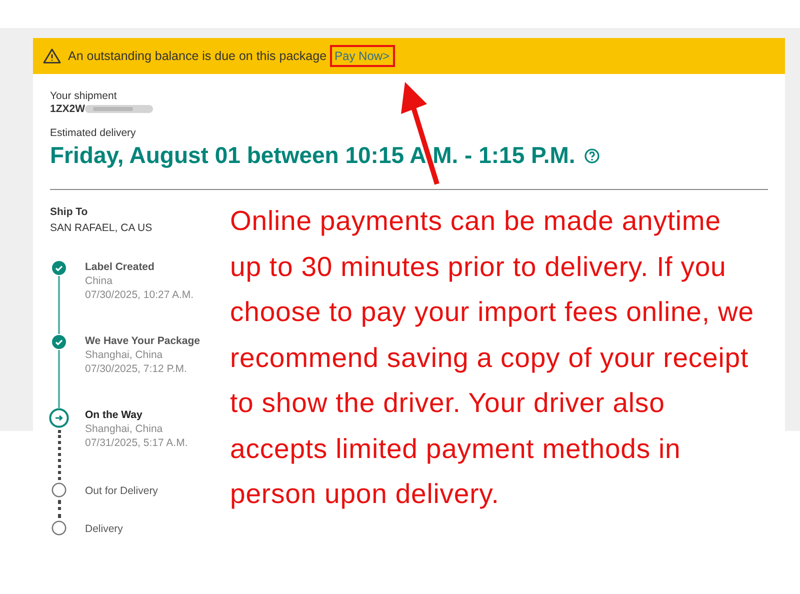  Describe the element at coordinates (83, 96) in the screenshot. I see `shipment-label: Your shipment` at that location.